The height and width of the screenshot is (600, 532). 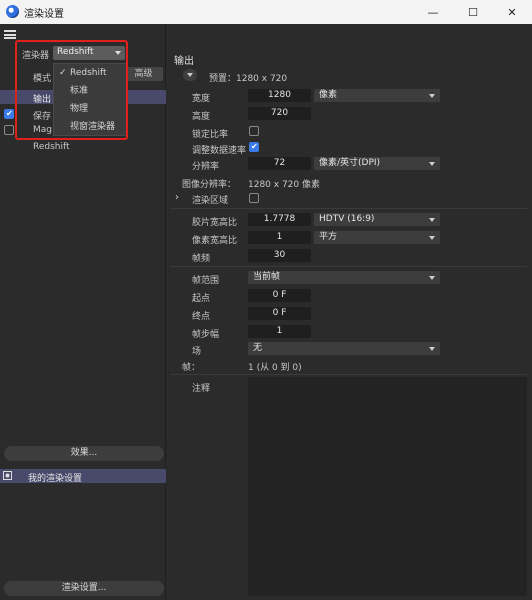 I want to click on fps-label: 帧频, so click(x=201, y=259).